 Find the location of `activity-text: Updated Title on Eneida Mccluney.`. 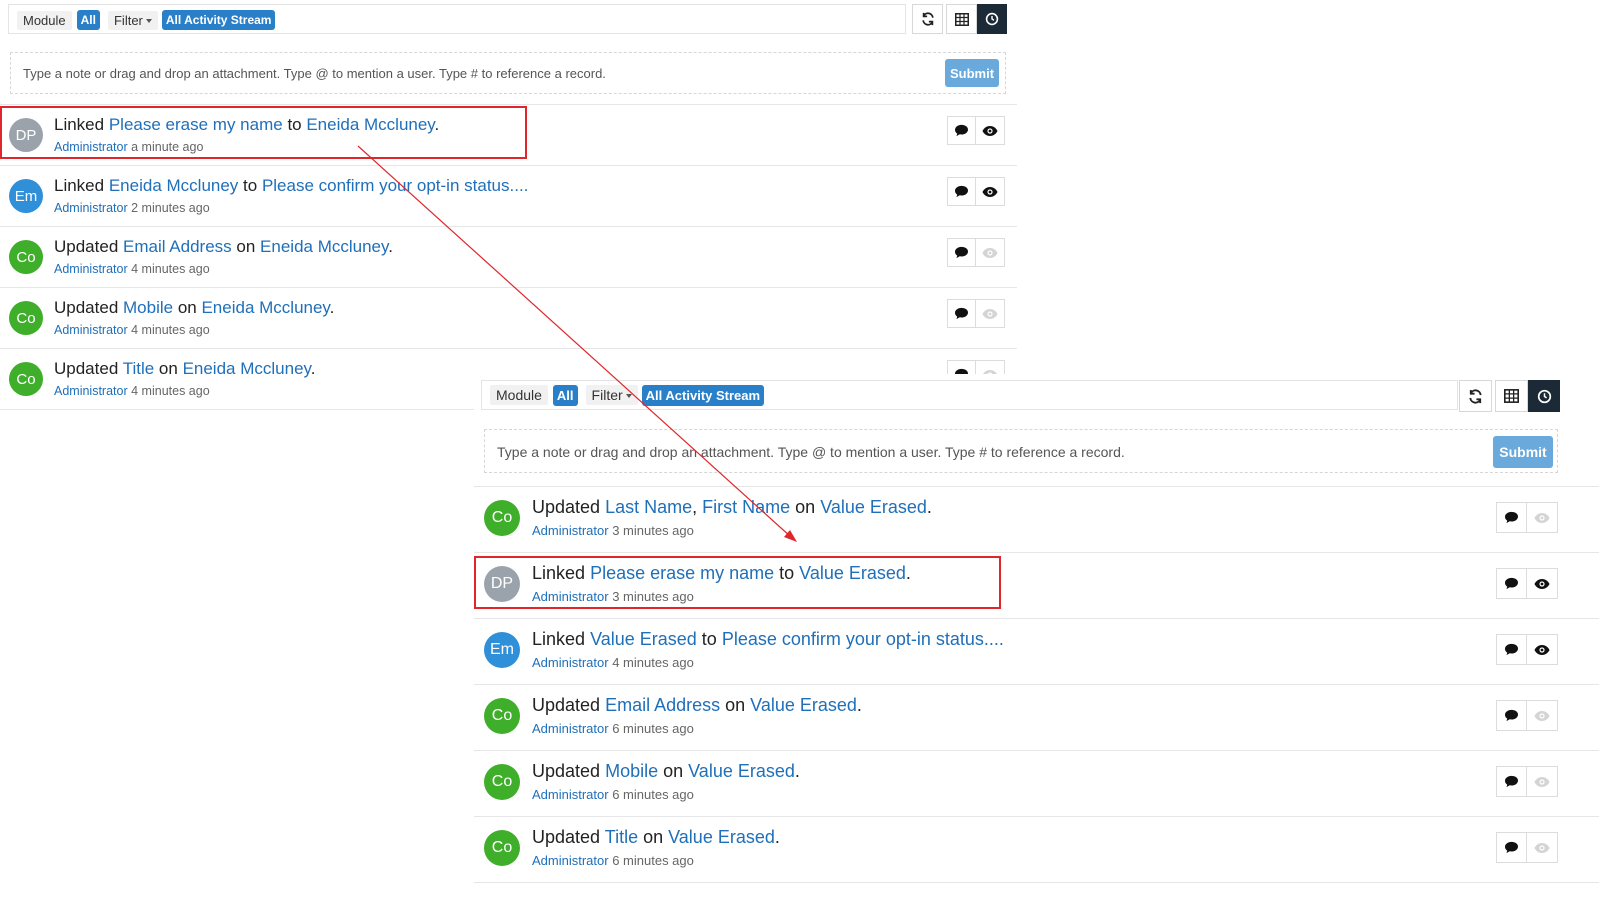

activity-text: Updated Title on Eneida Mccluney. is located at coordinates (185, 369).